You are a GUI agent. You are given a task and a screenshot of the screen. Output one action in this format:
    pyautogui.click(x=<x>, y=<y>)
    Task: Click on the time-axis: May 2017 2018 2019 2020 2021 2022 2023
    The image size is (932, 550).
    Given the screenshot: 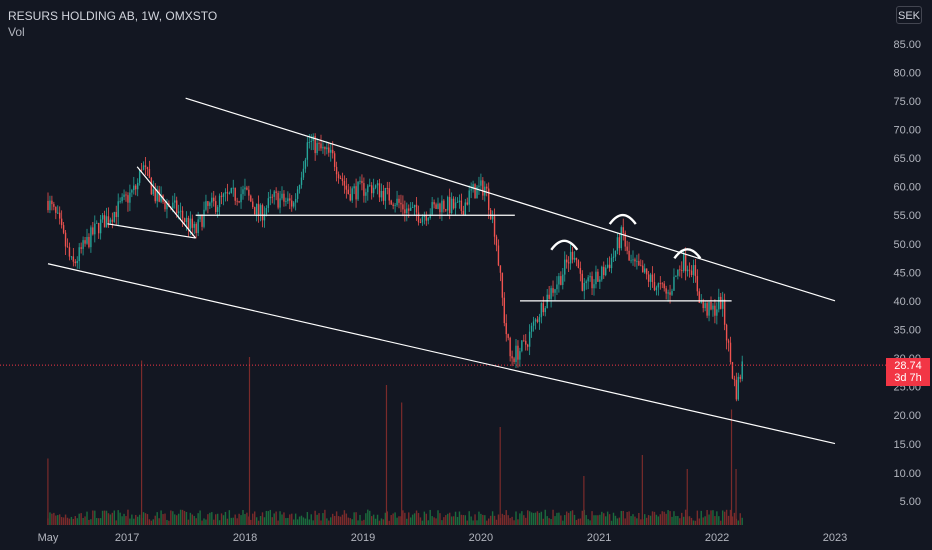 What is the action you would take?
    pyautogui.click(x=443, y=538)
    